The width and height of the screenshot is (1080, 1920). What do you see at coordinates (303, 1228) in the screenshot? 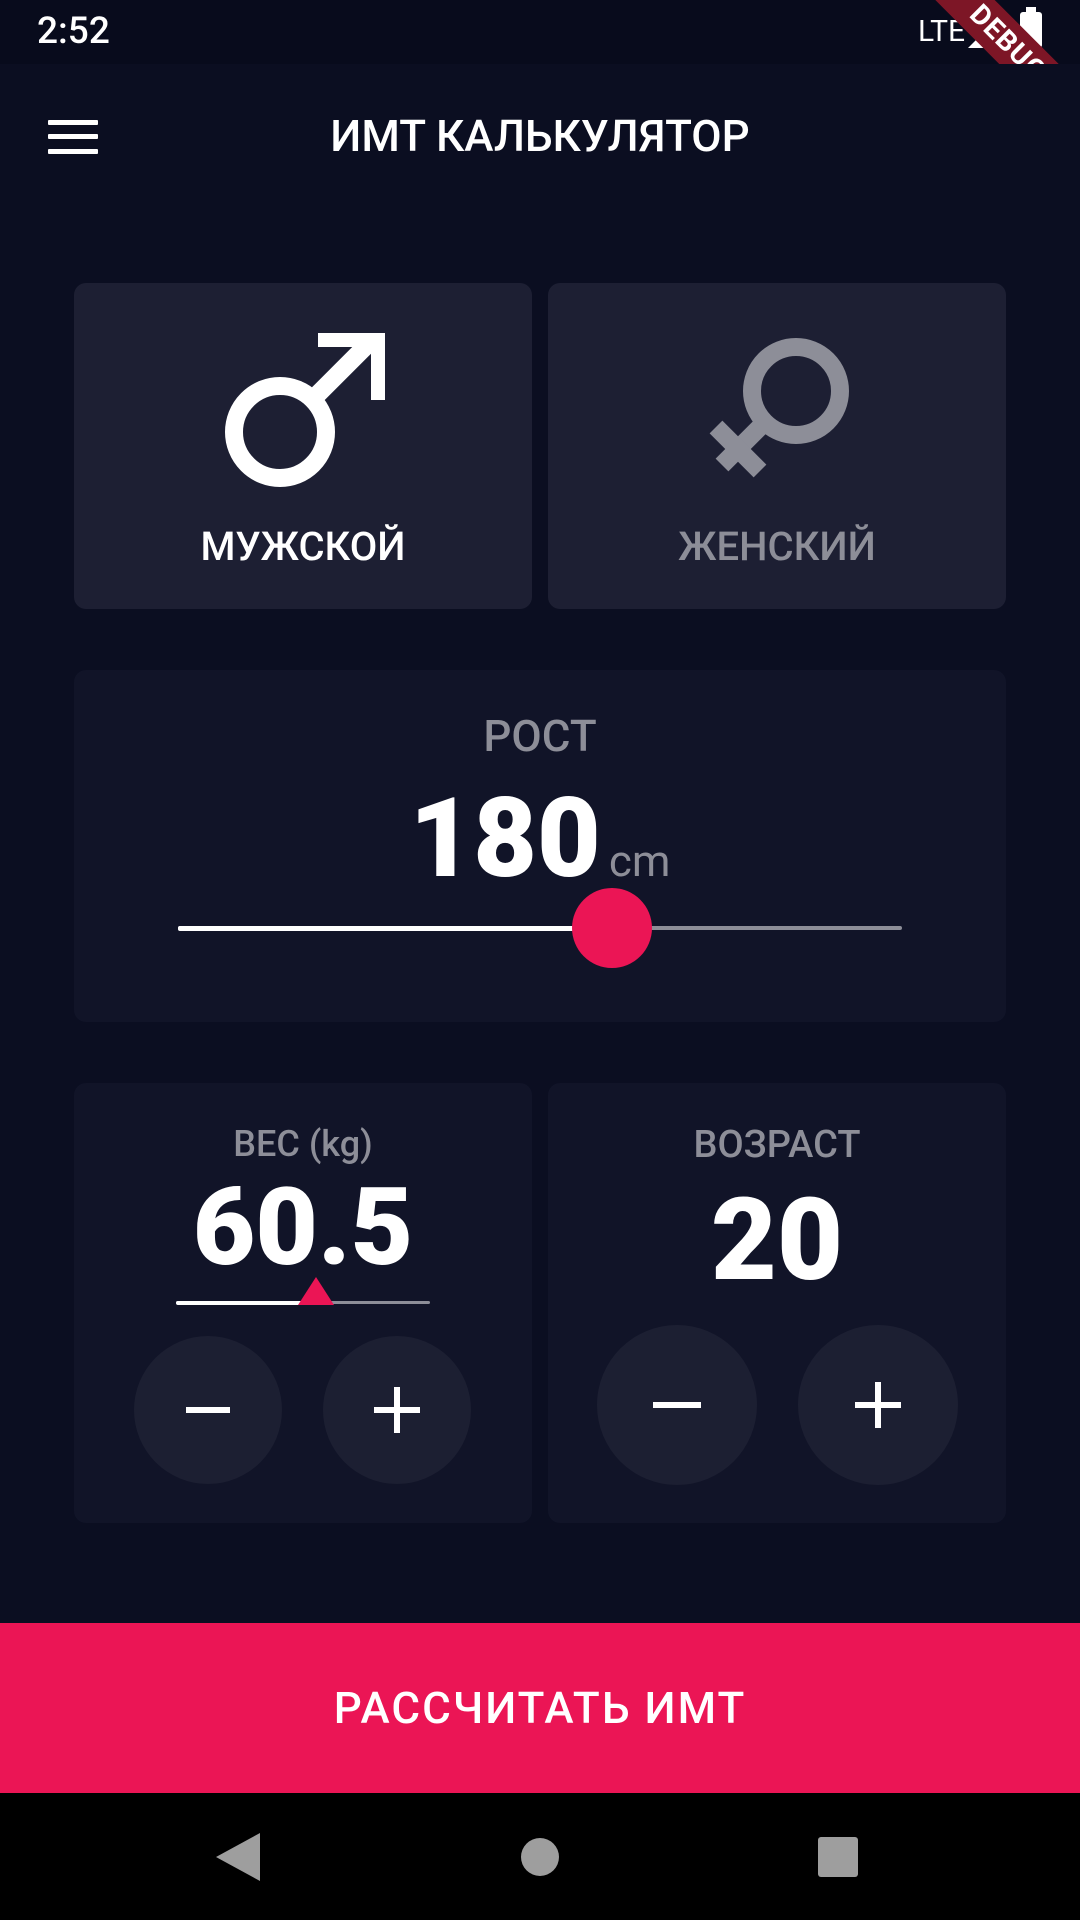
I see `weight-value: 60.5` at bounding box center [303, 1228].